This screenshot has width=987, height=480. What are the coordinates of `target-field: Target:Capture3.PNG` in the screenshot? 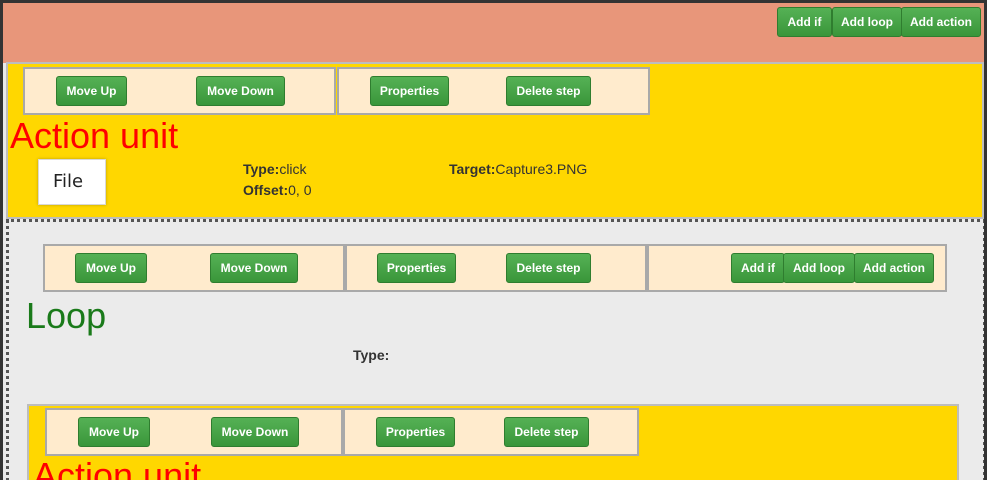 It's located at (518, 169).